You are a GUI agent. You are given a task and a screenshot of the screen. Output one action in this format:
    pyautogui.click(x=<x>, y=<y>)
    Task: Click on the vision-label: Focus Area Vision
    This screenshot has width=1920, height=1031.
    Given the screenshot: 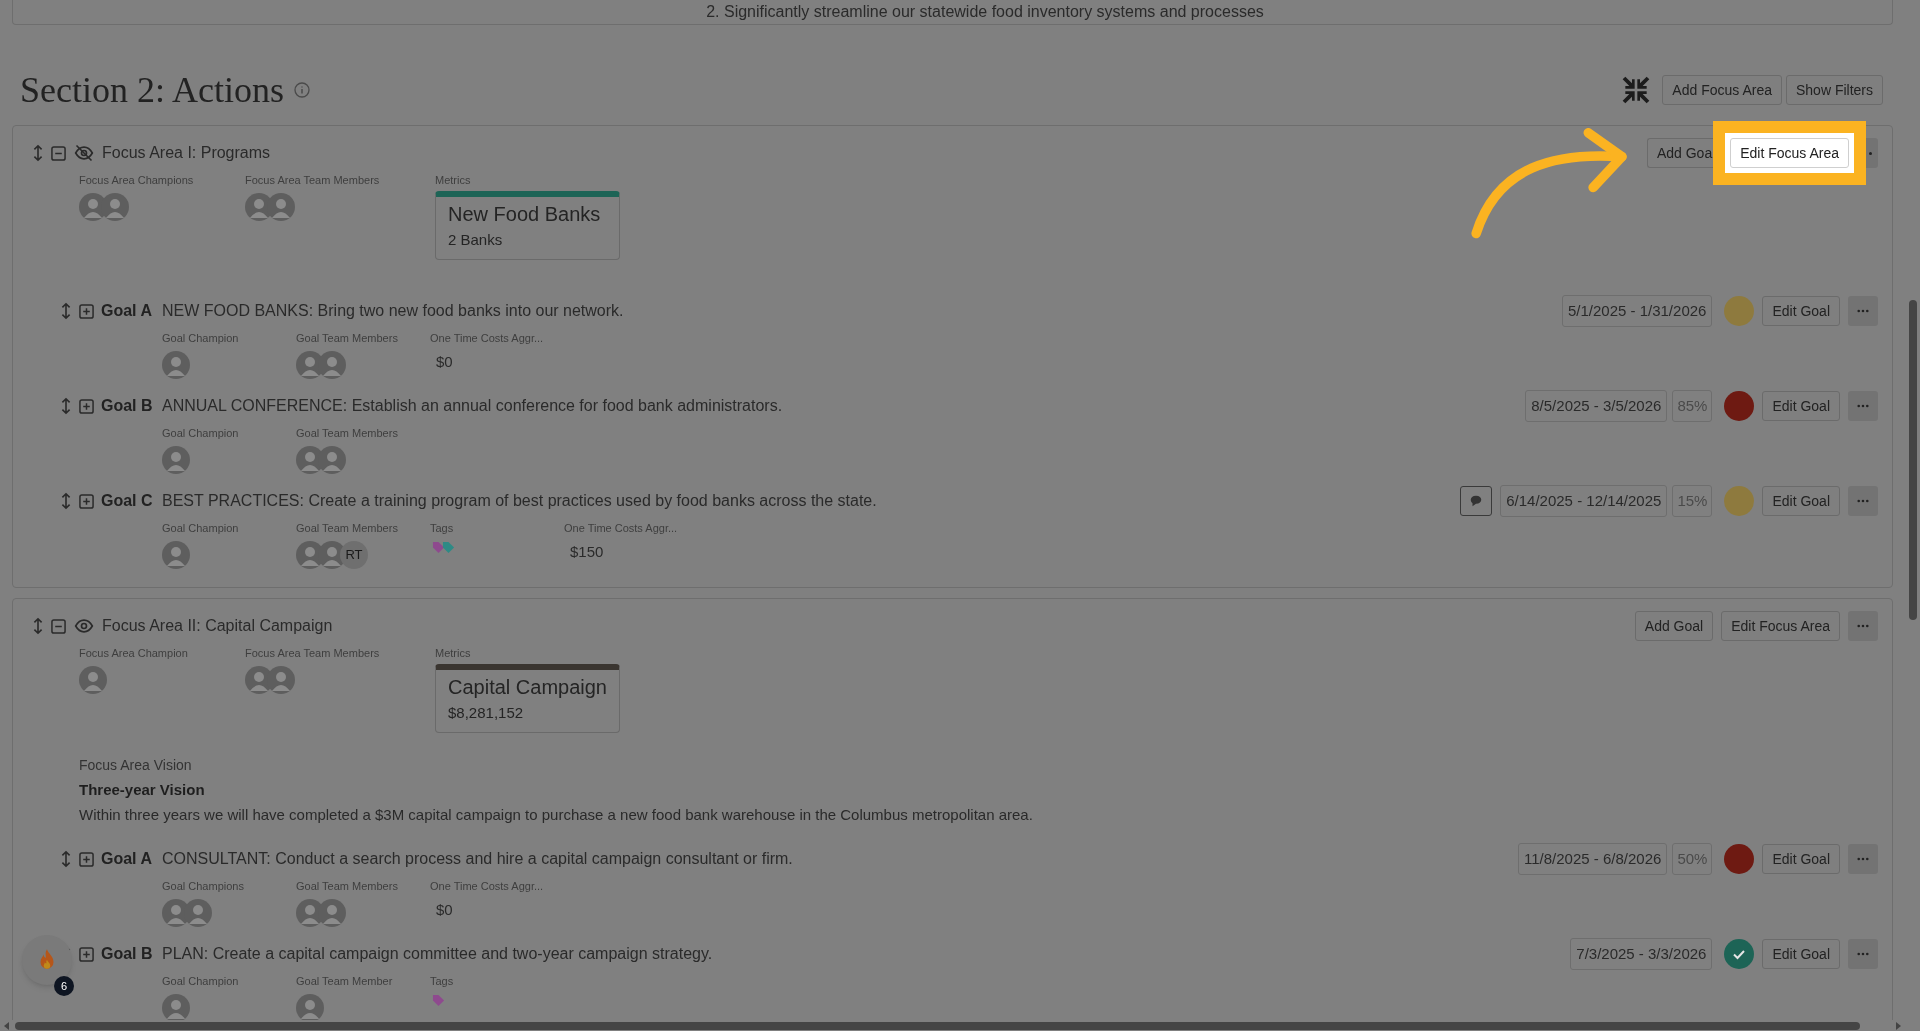 What is the action you would take?
    pyautogui.click(x=136, y=765)
    